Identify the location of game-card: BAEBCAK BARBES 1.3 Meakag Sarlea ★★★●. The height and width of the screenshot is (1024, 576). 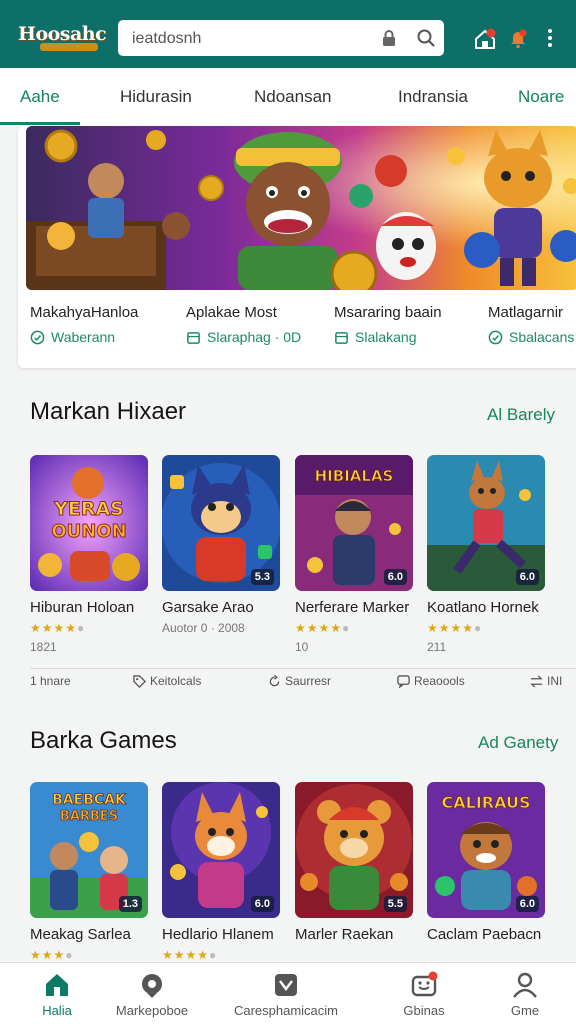
(89, 872).